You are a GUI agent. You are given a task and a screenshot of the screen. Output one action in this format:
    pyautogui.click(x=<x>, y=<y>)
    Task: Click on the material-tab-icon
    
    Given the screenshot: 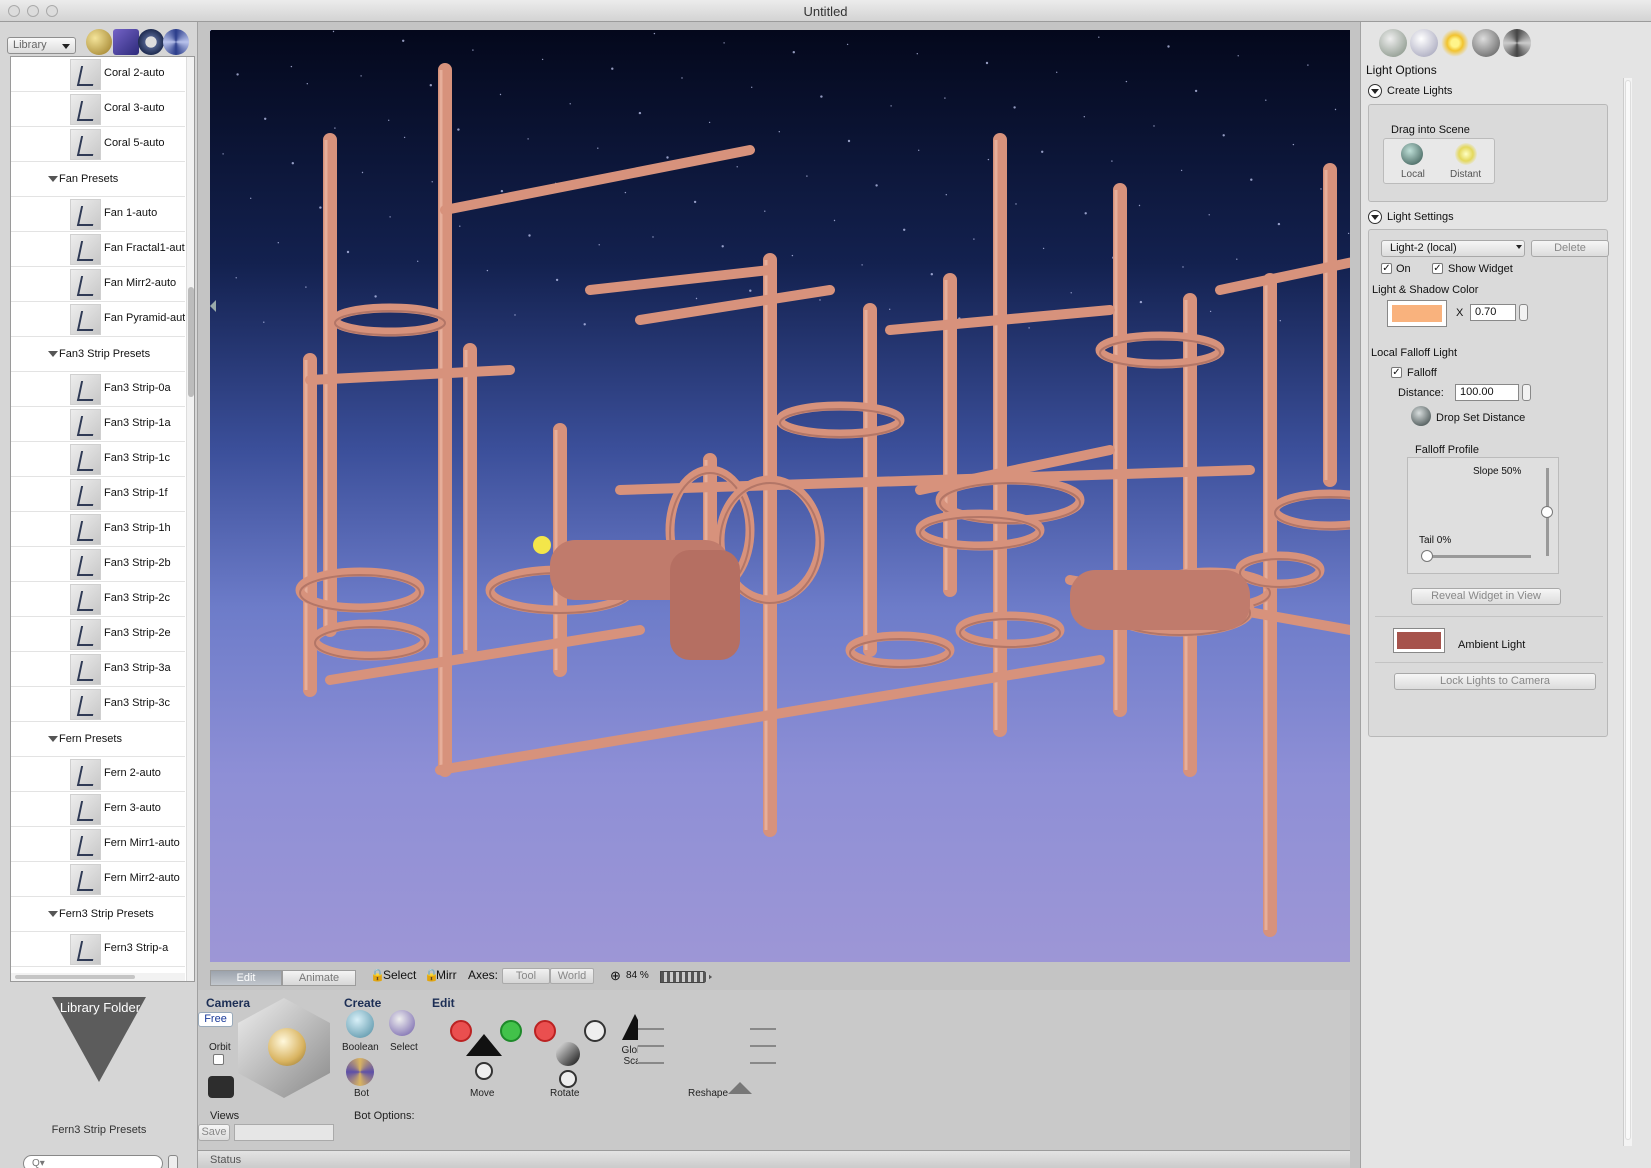 What is the action you would take?
    pyautogui.click(x=1486, y=43)
    